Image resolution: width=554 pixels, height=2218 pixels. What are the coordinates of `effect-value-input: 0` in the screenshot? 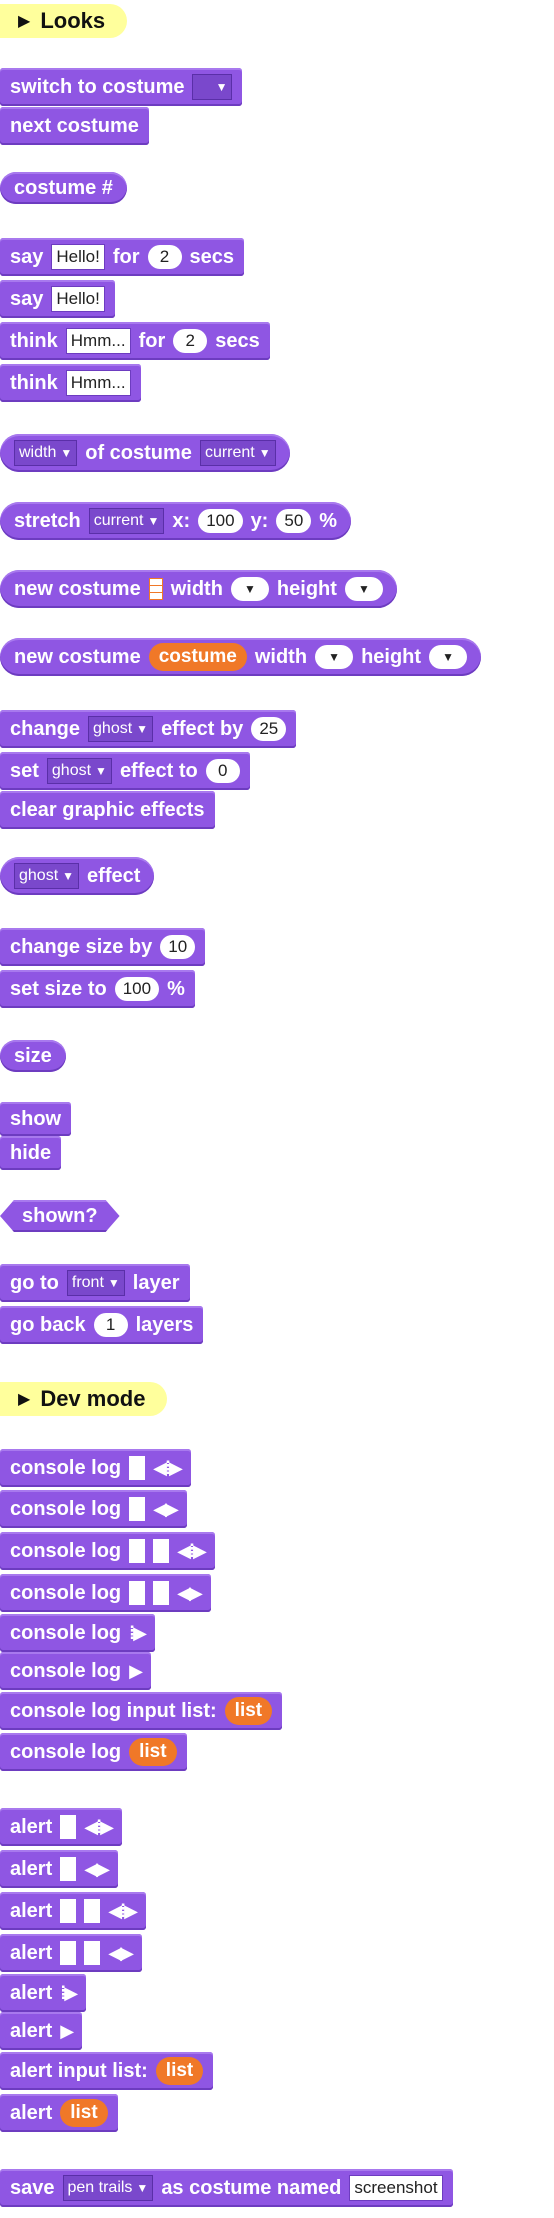 It's located at (222, 771).